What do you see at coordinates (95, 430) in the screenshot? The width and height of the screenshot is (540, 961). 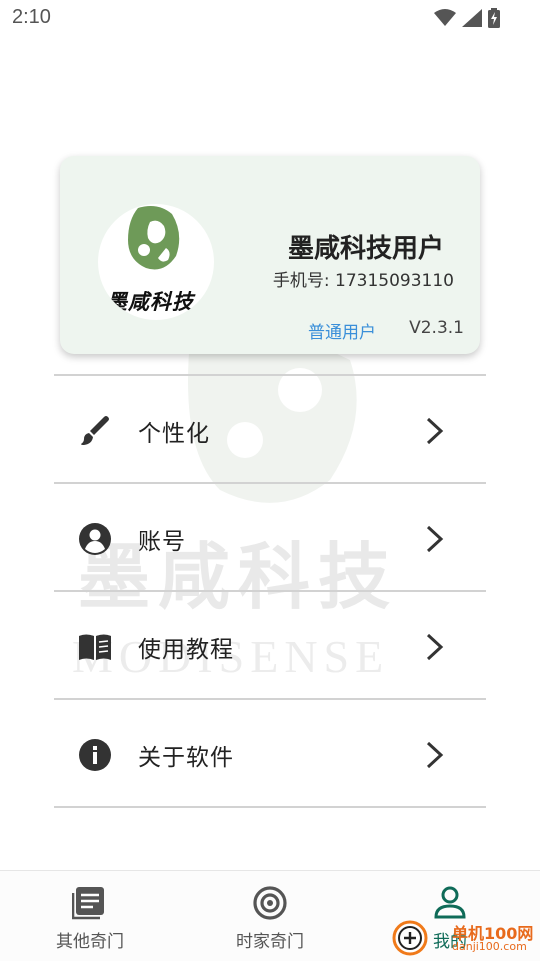 I see `brush-icon` at bounding box center [95, 430].